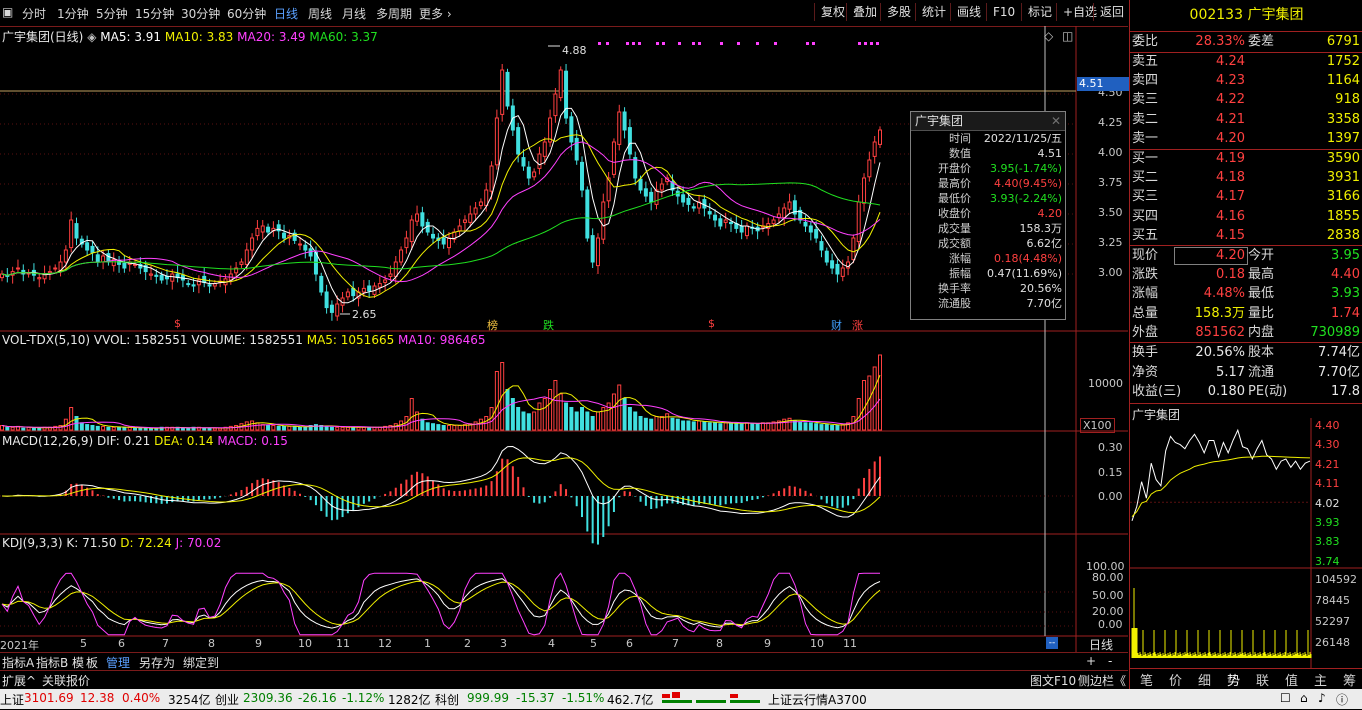 This screenshot has width=1362, height=710. Describe the element at coordinates (1175, 679) in the screenshot. I see `panel-tab: 价` at that location.